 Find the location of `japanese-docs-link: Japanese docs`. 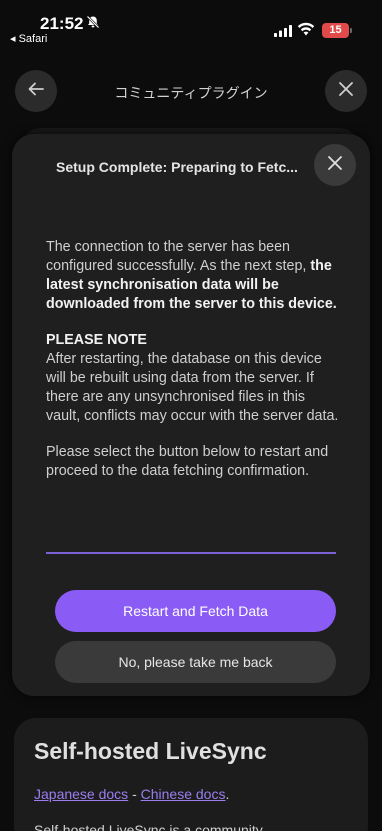

japanese-docs-link: Japanese docs is located at coordinates (81, 794).